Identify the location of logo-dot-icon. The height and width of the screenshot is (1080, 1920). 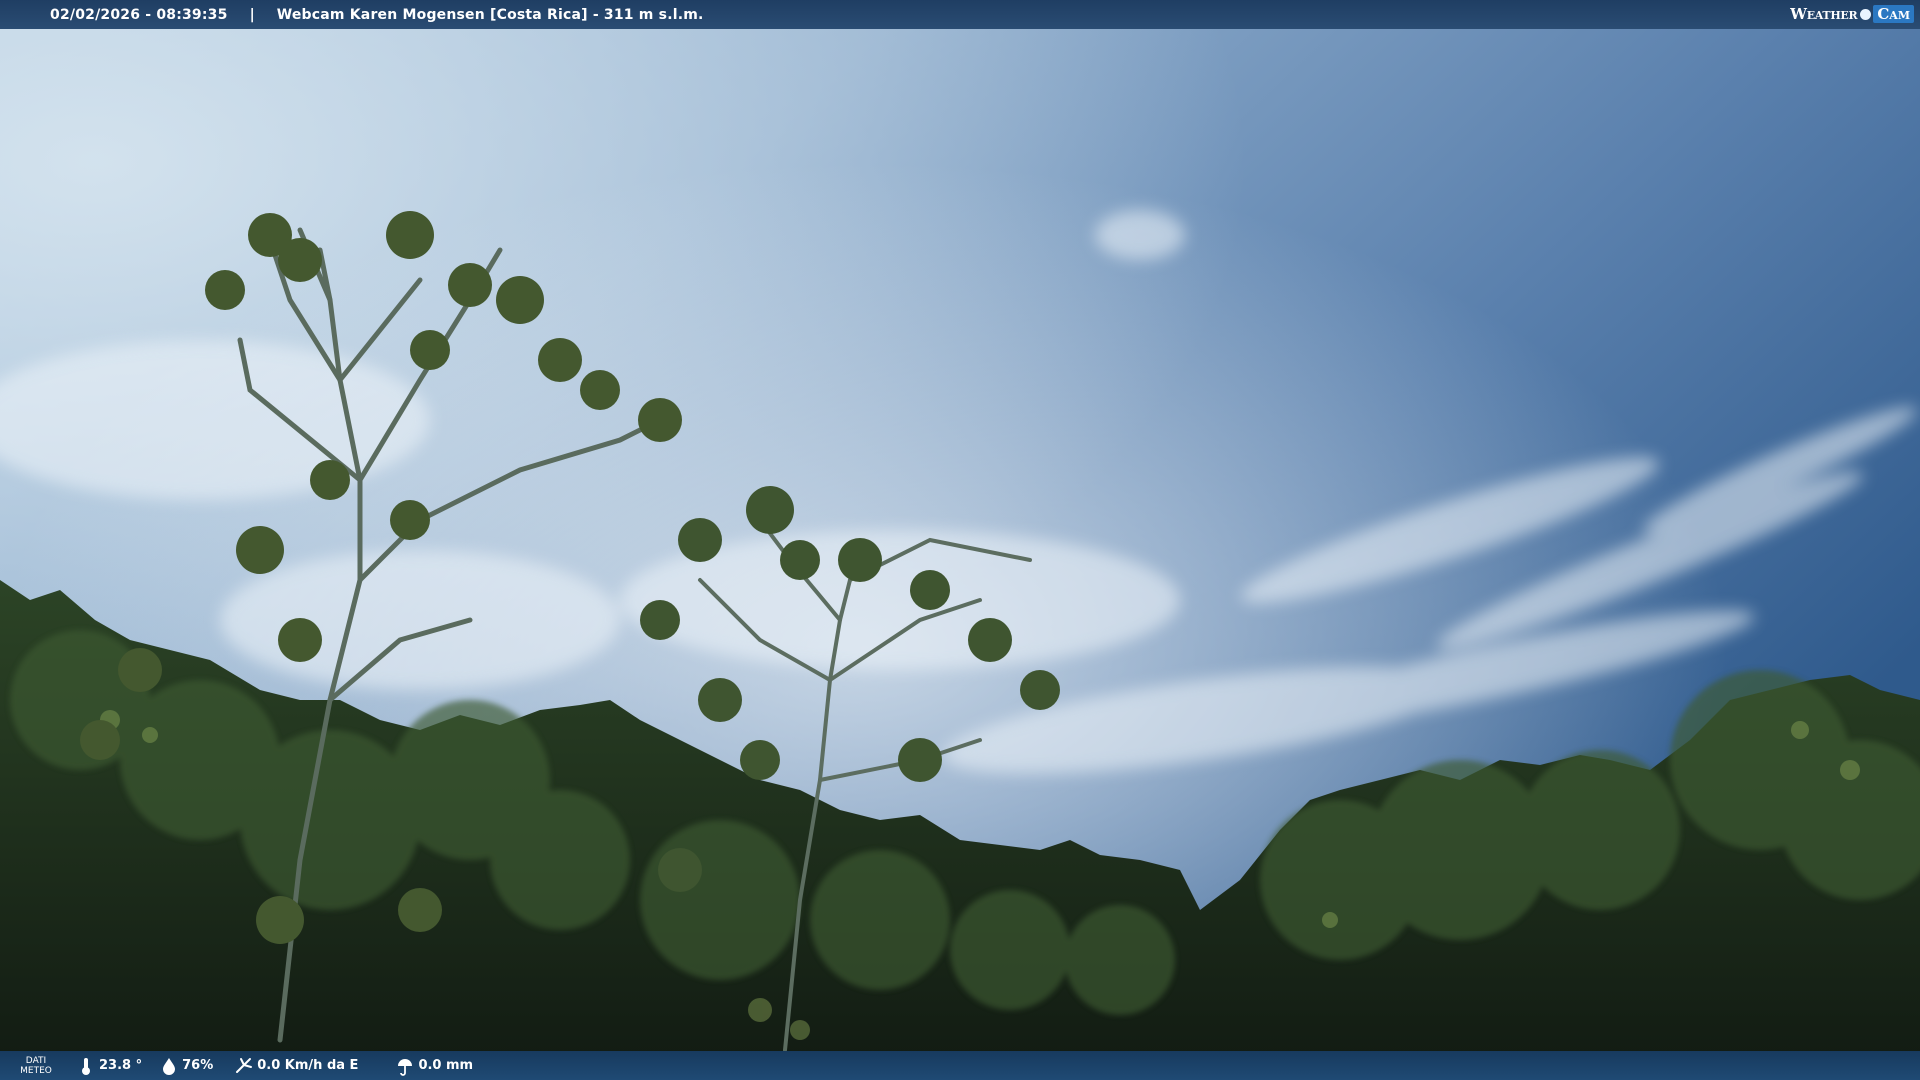
(1866, 14).